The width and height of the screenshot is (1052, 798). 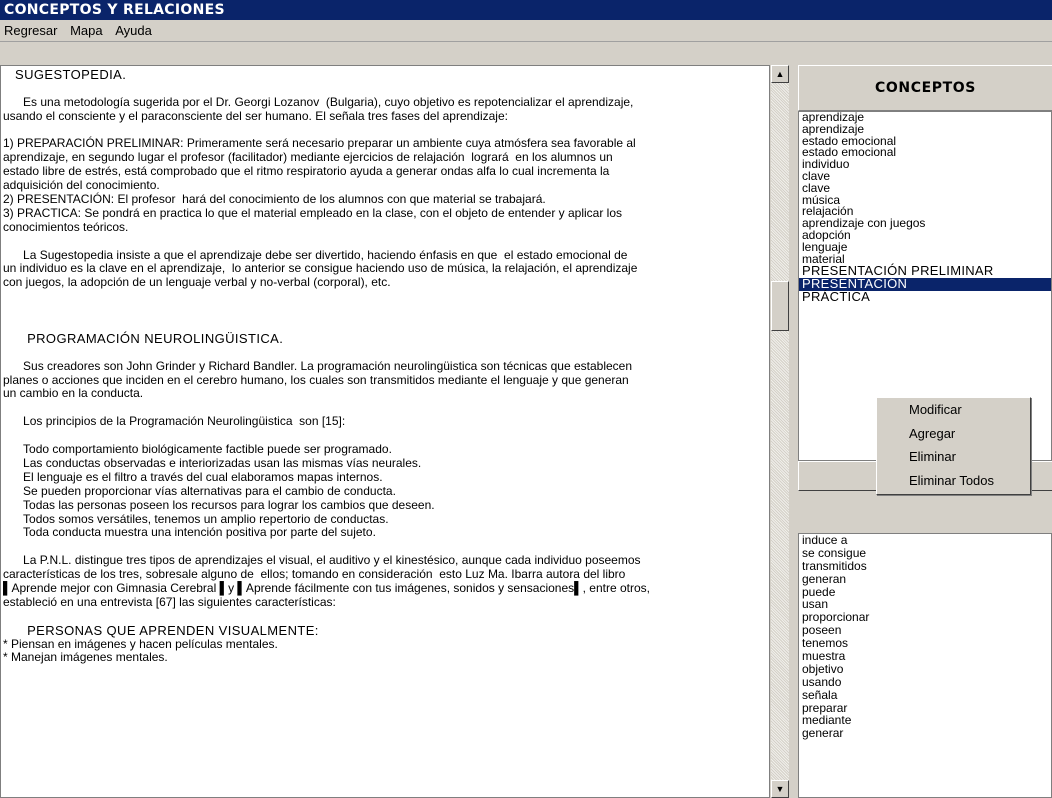 What do you see at coordinates (925, 566) in the screenshot?
I see `relacion-item: transmitidos` at bounding box center [925, 566].